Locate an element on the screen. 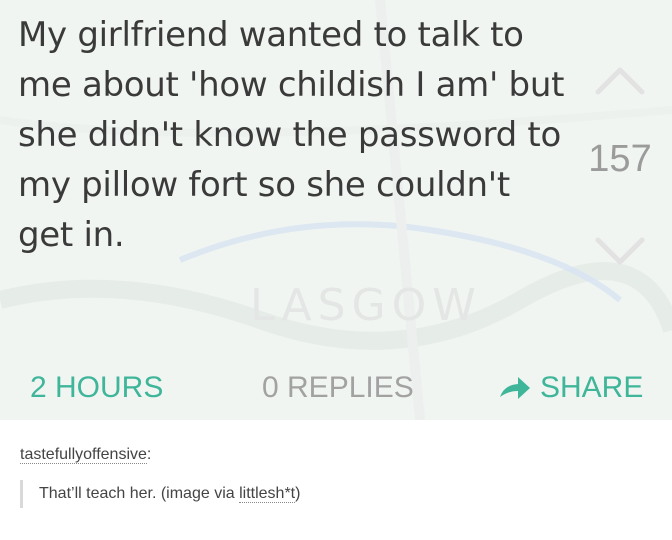  share-label: SHARE is located at coordinates (592, 387).